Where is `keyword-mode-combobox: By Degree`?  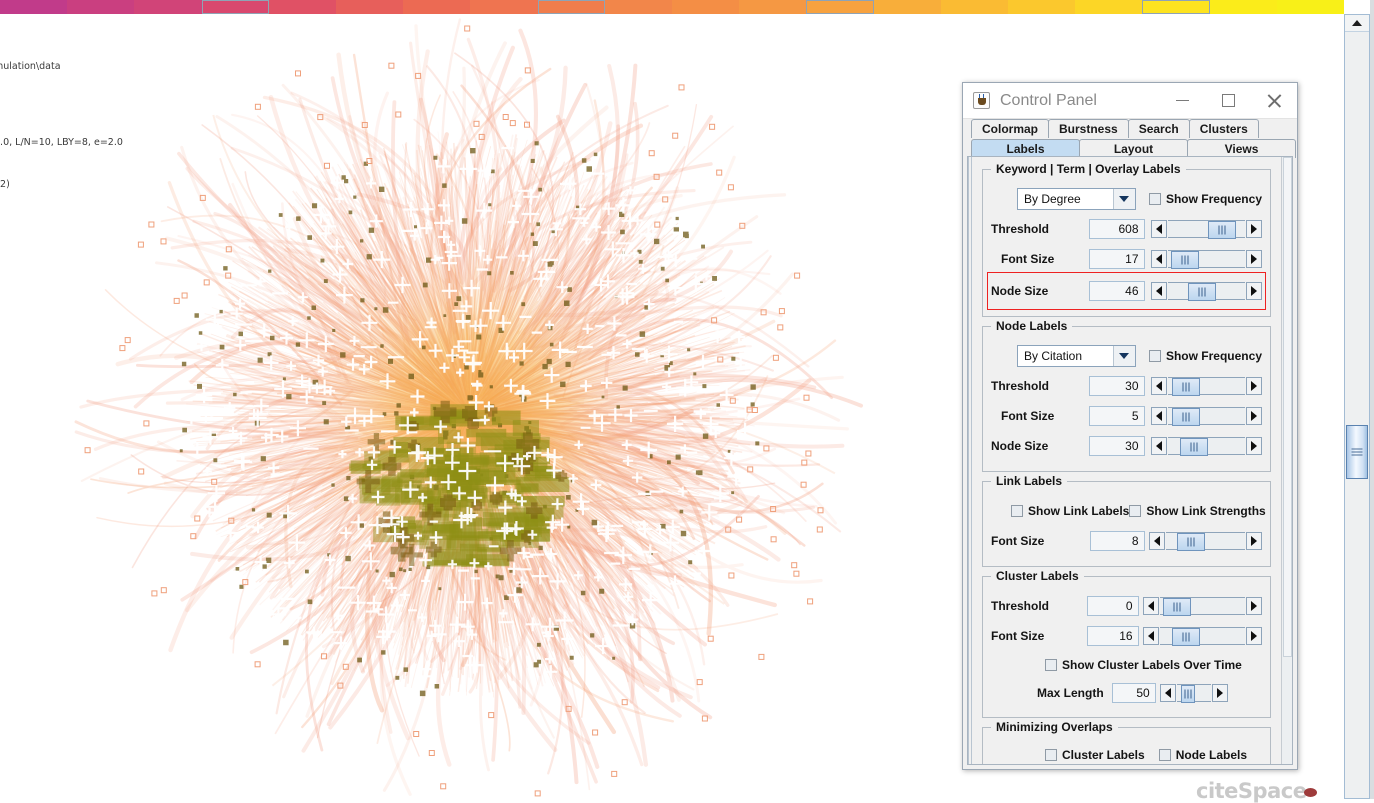 keyword-mode-combobox: By Degree is located at coordinates (1076, 199).